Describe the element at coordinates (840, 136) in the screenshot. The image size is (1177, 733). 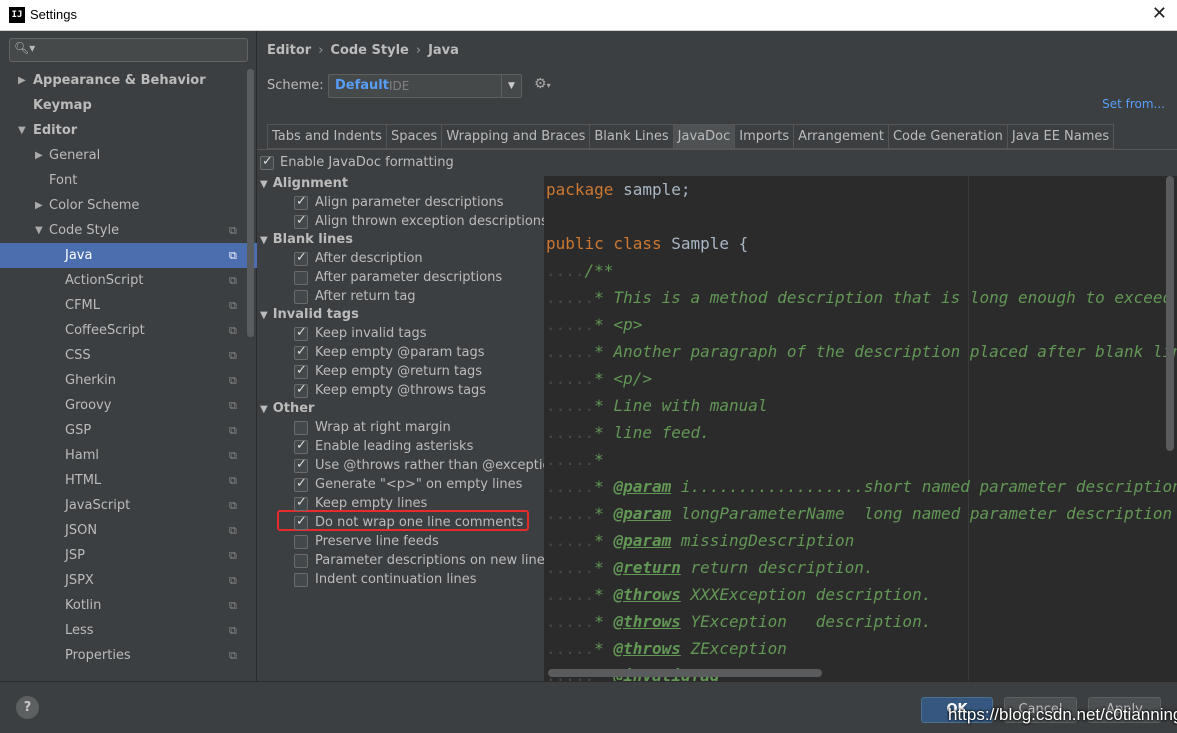
I see `tab-arrangement: Arrangement` at that location.